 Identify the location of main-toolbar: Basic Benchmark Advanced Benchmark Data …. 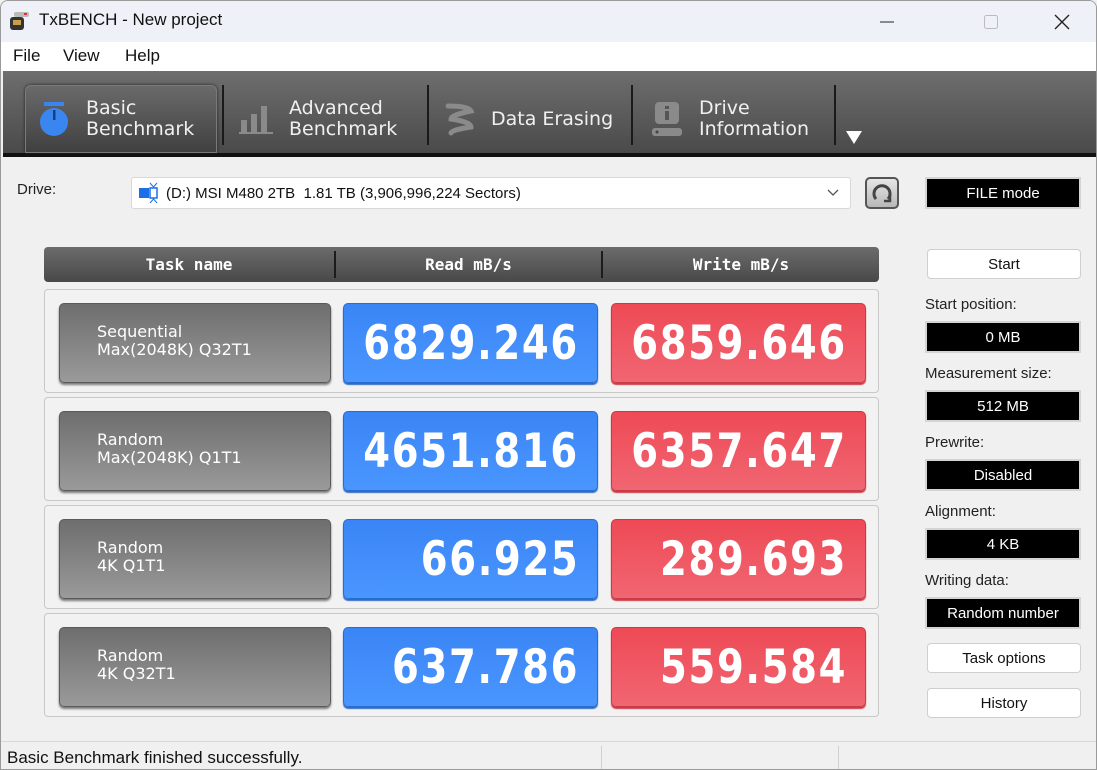
(549, 114).